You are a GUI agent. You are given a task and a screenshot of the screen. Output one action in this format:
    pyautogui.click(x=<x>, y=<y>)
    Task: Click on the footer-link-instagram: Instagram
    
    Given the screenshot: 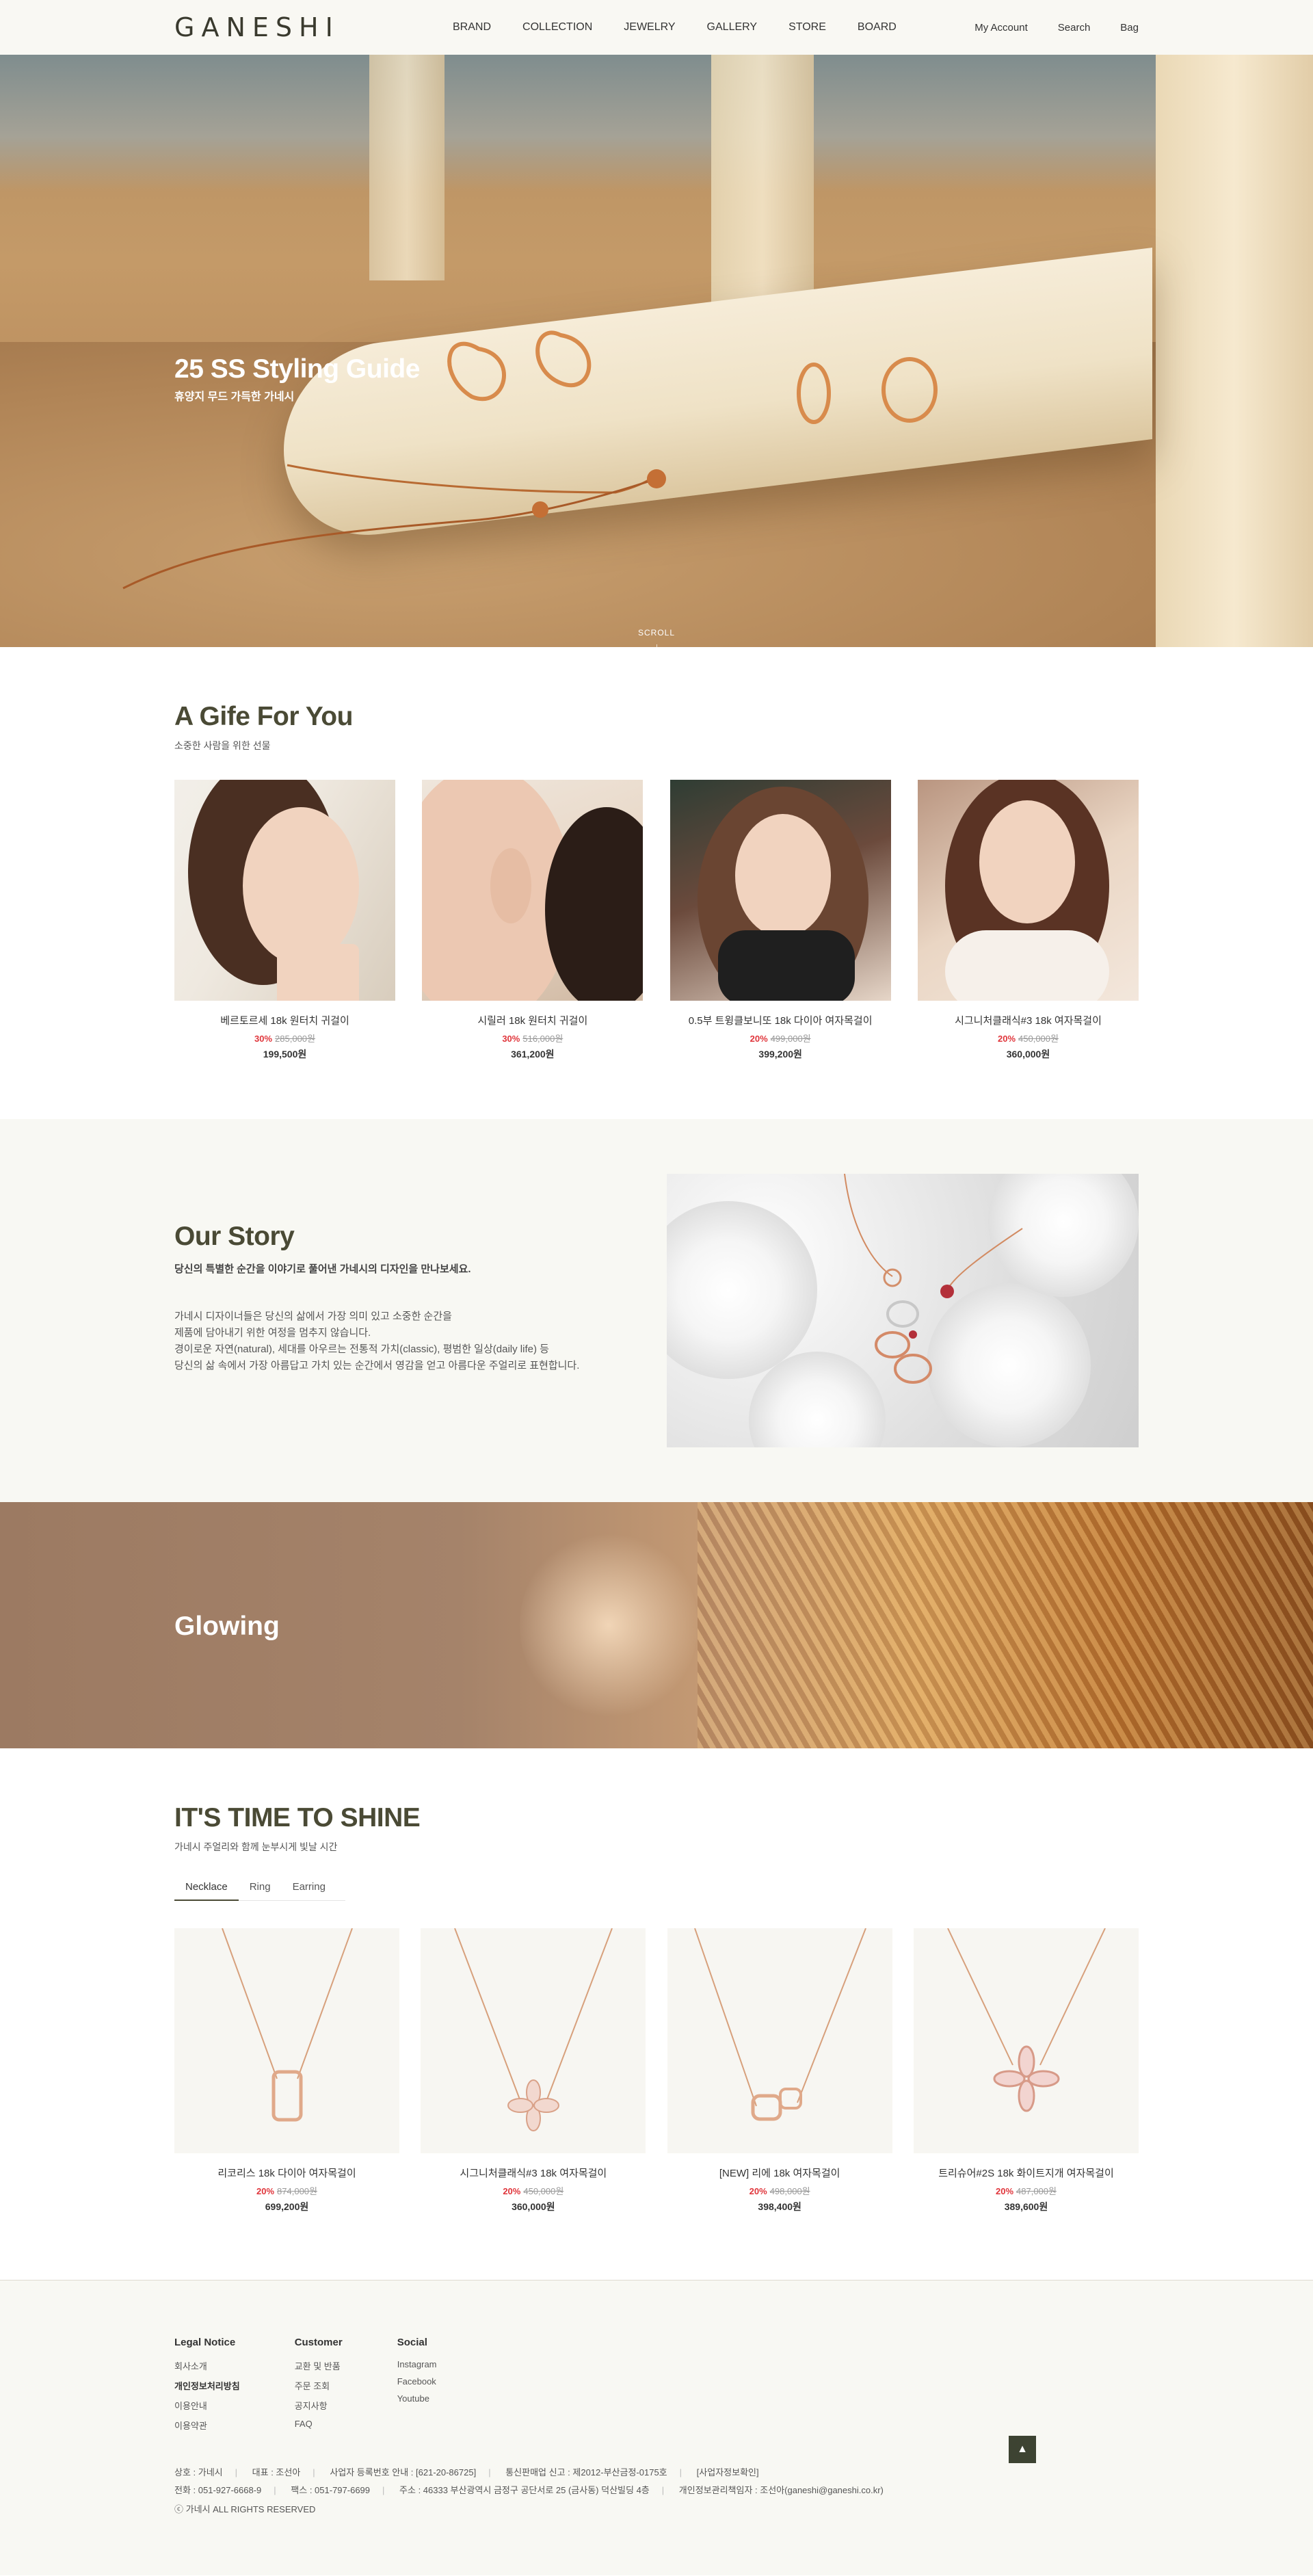 What is the action you would take?
    pyautogui.click(x=417, y=2364)
    